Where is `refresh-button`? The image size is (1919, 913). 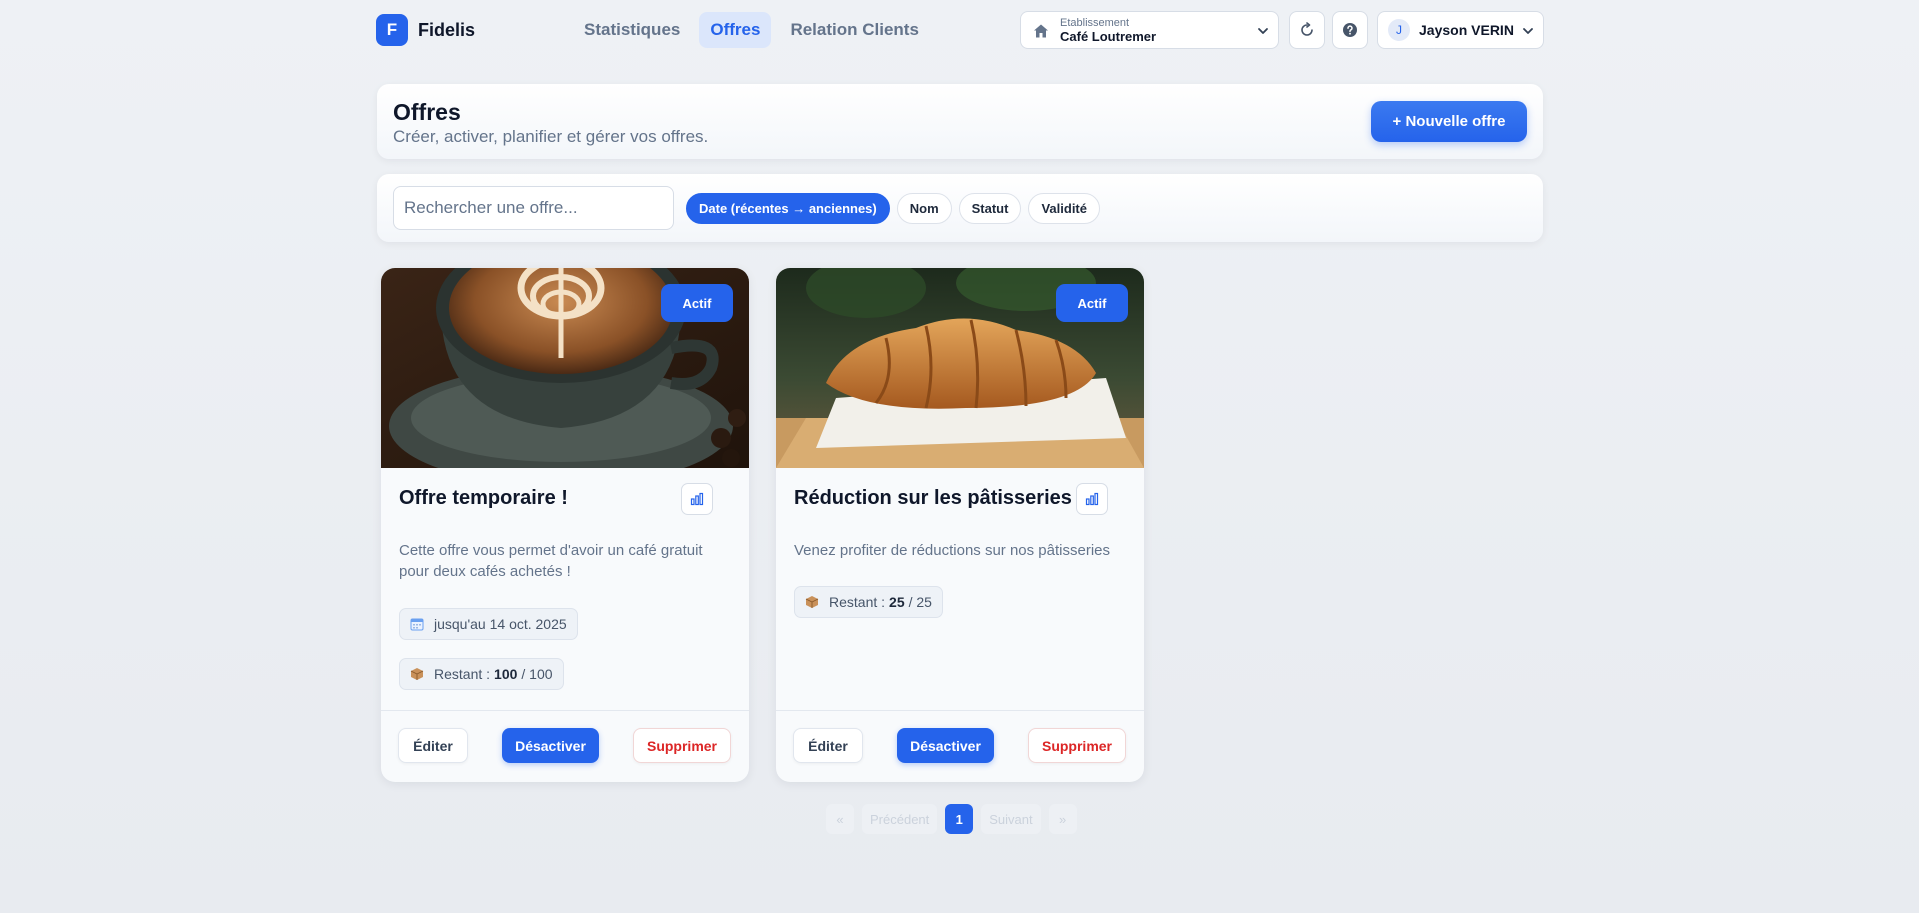
refresh-button is located at coordinates (1307, 30).